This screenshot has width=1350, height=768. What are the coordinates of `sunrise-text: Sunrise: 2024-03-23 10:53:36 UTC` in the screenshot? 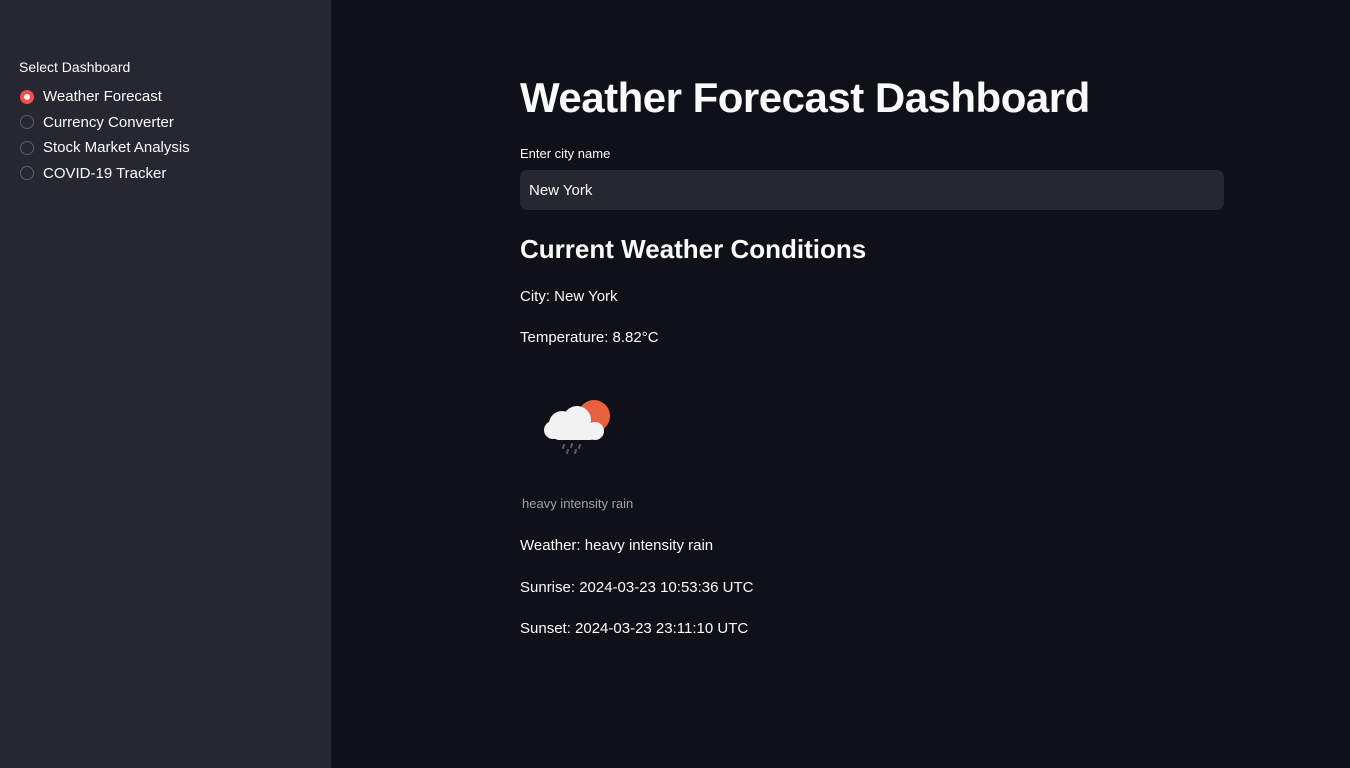 It's located at (637, 587).